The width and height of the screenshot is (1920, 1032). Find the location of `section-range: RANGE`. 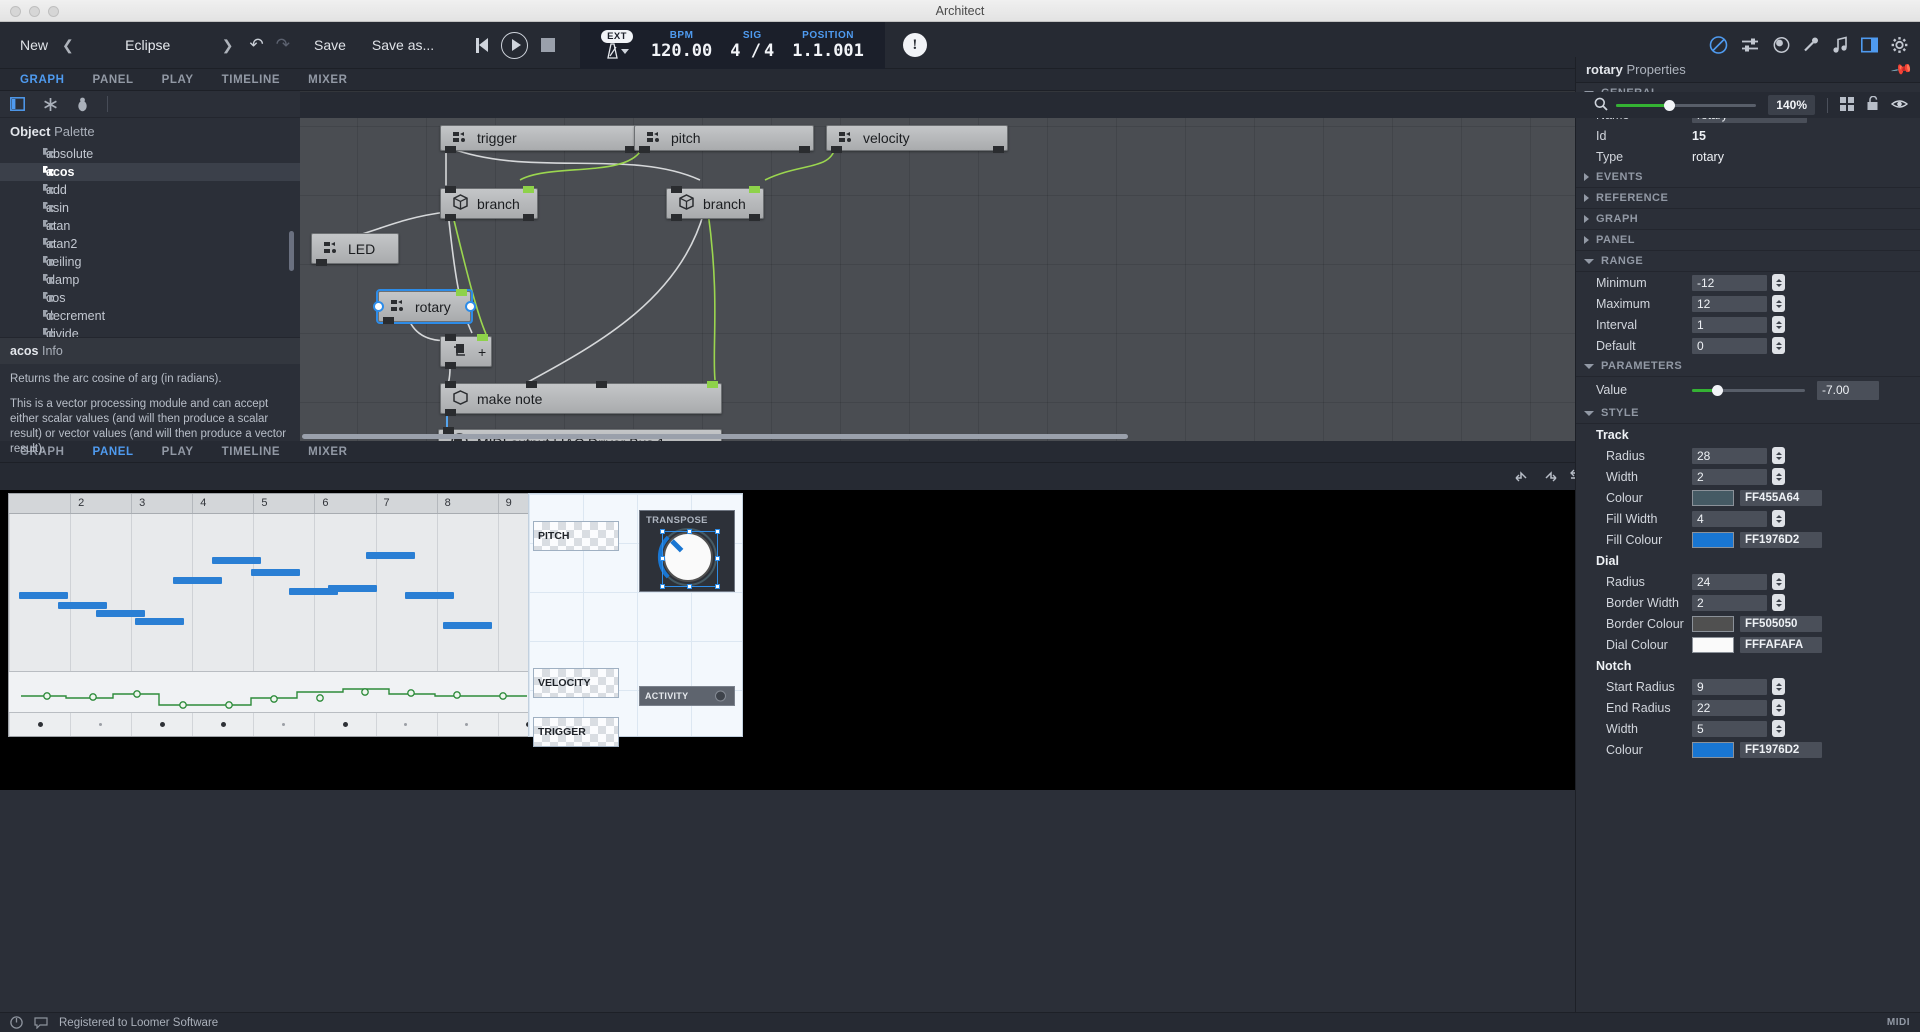

section-range: RANGE is located at coordinates (1748, 261).